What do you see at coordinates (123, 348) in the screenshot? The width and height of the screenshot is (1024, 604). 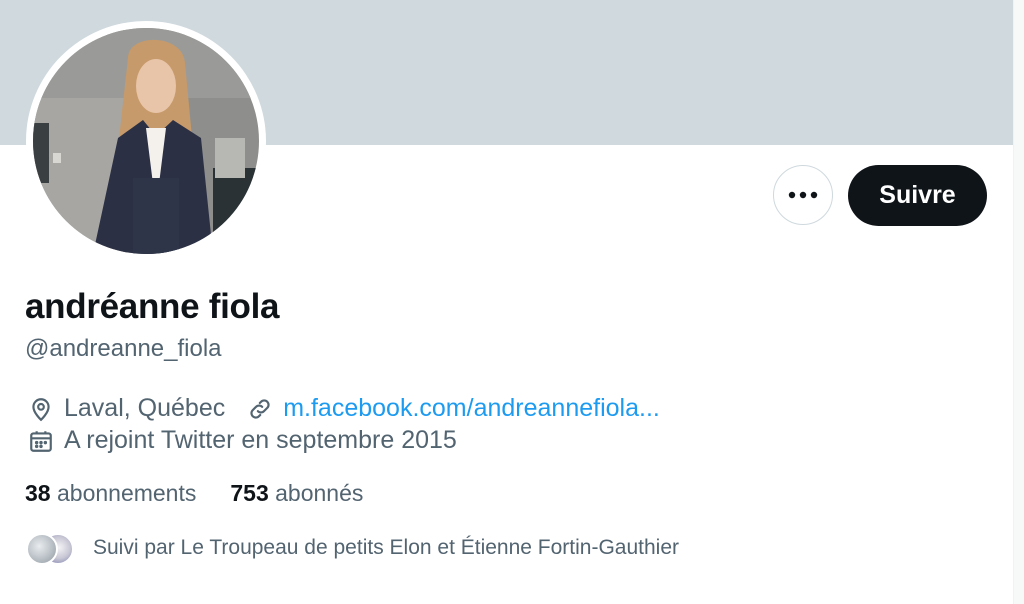 I see `handle: @andreanne_fiola` at bounding box center [123, 348].